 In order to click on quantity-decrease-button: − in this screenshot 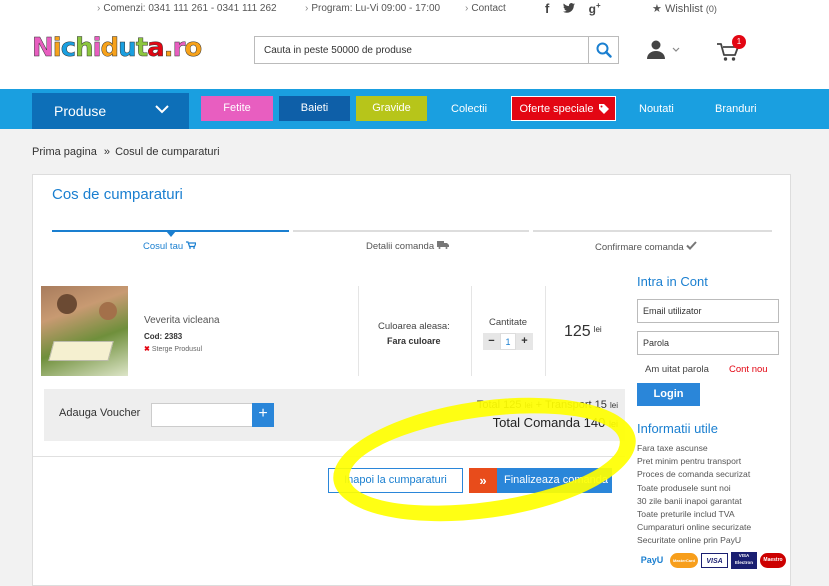, I will do `click(491, 341)`.